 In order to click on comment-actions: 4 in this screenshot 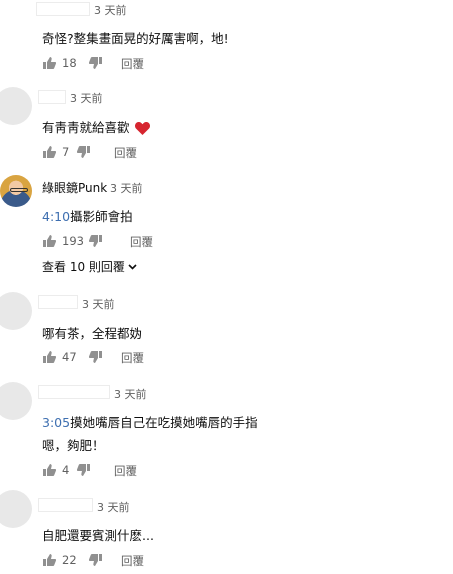, I will do `click(66, 470)`.